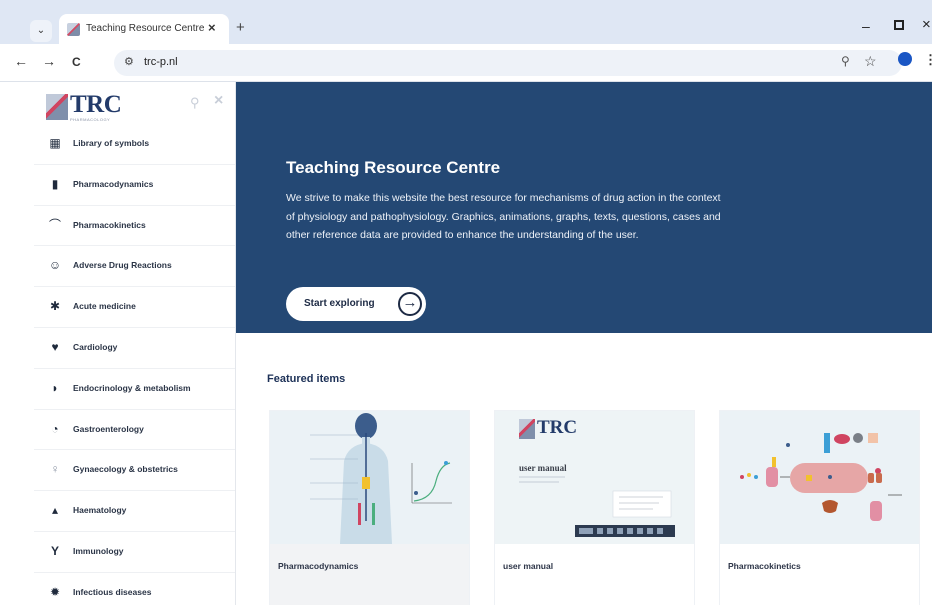 This screenshot has width=932, height=605. I want to click on sidebar-item-pharmacokinetics: ⌒ Pharmacokinetics, so click(134, 226).